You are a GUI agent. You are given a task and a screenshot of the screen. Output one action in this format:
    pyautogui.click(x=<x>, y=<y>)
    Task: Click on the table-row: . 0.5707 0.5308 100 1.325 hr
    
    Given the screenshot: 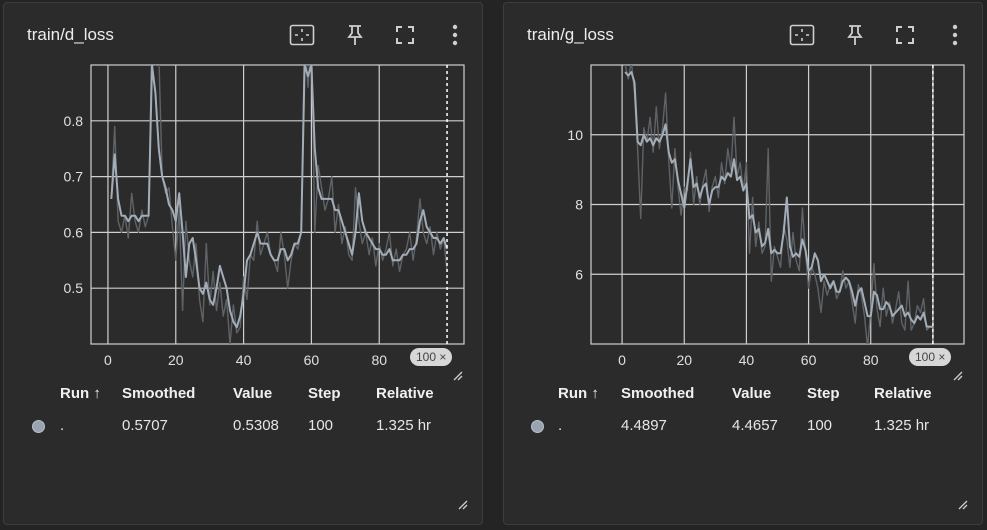 What is the action you would take?
    pyautogui.click(x=244, y=428)
    